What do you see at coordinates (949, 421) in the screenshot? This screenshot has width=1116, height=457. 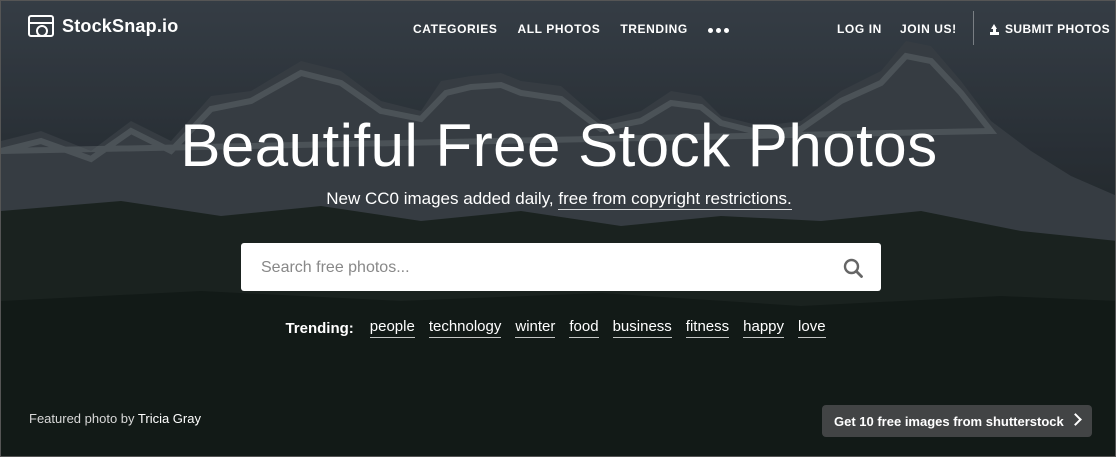 I see `promo-label: Get 10 free images from shutterstock` at bounding box center [949, 421].